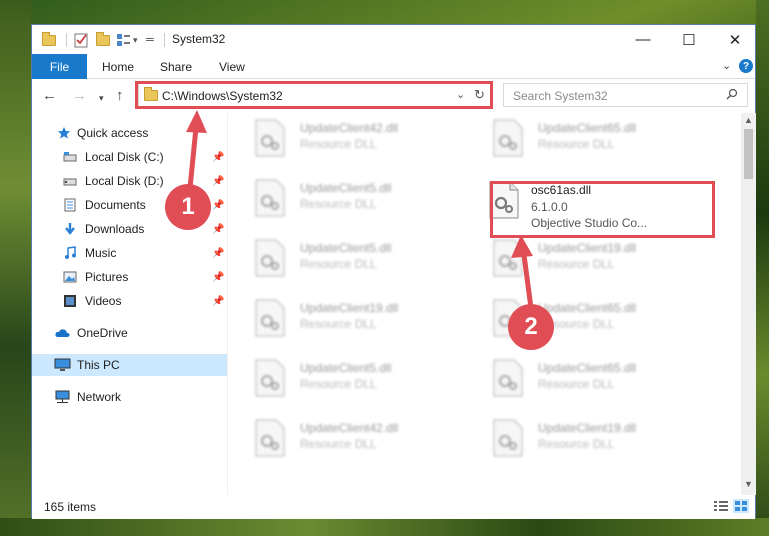  I want to click on tab-share: Share, so click(176, 67).